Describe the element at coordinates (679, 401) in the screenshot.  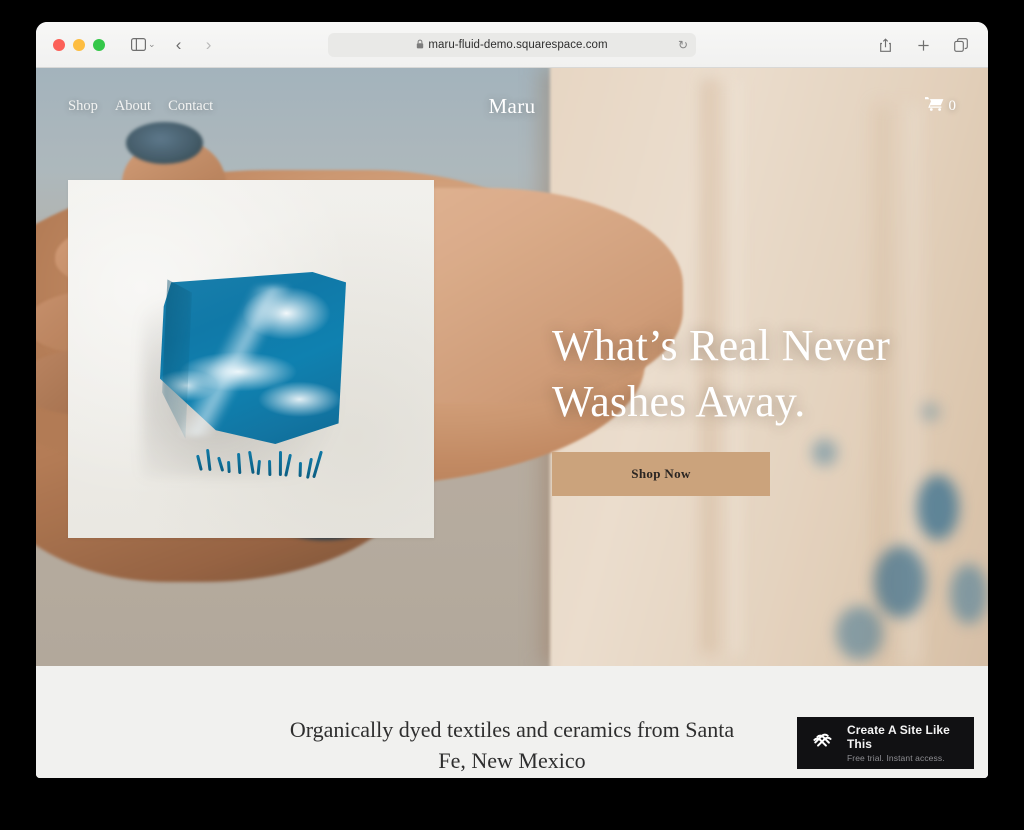
I see `hero-headline-line-2: Washes Away.` at that location.